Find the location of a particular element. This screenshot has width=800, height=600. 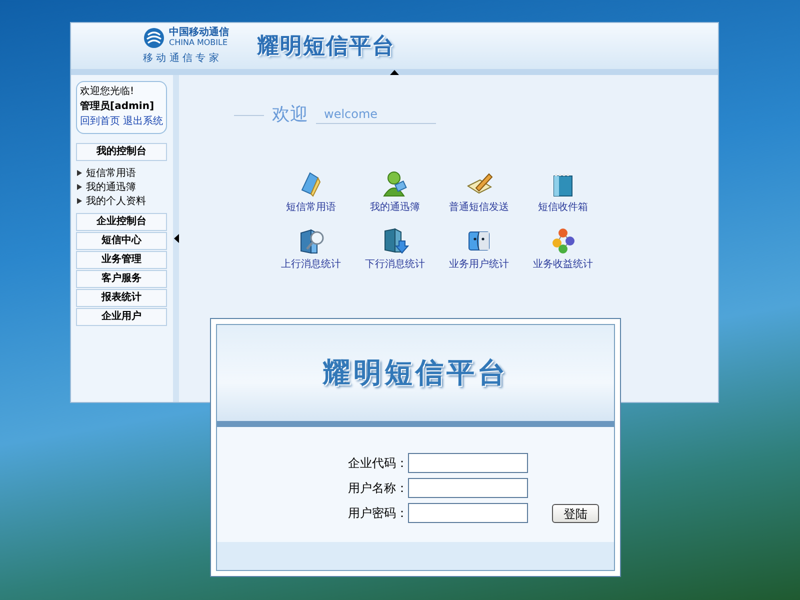

login-title: 耀明短信平台 is located at coordinates (415, 373).